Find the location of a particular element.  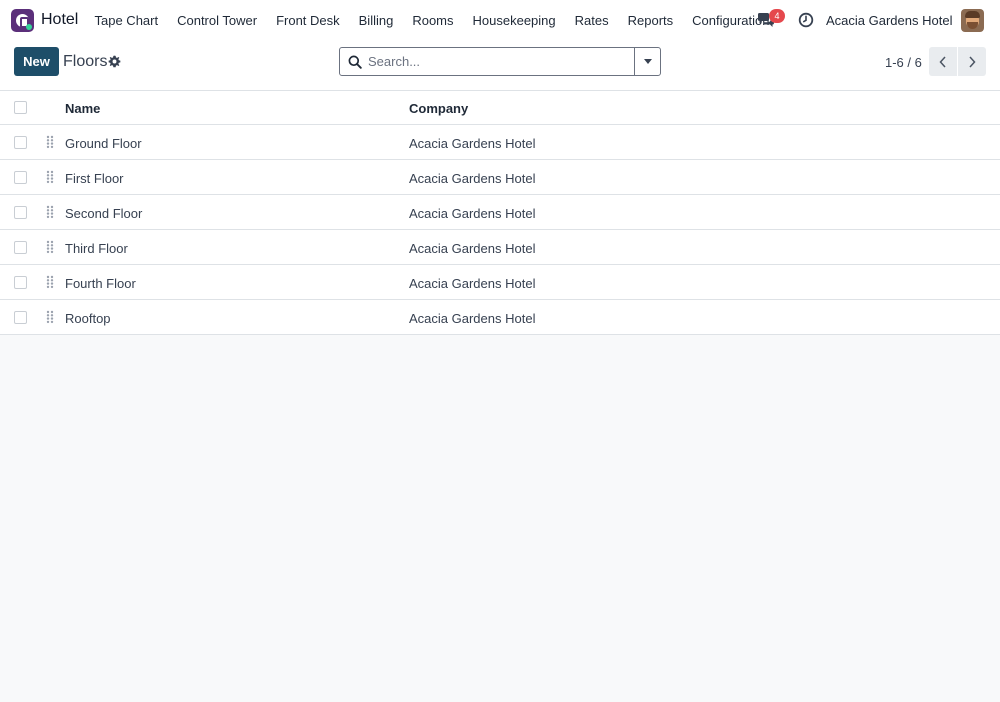

user-avatar is located at coordinates (972, 20).